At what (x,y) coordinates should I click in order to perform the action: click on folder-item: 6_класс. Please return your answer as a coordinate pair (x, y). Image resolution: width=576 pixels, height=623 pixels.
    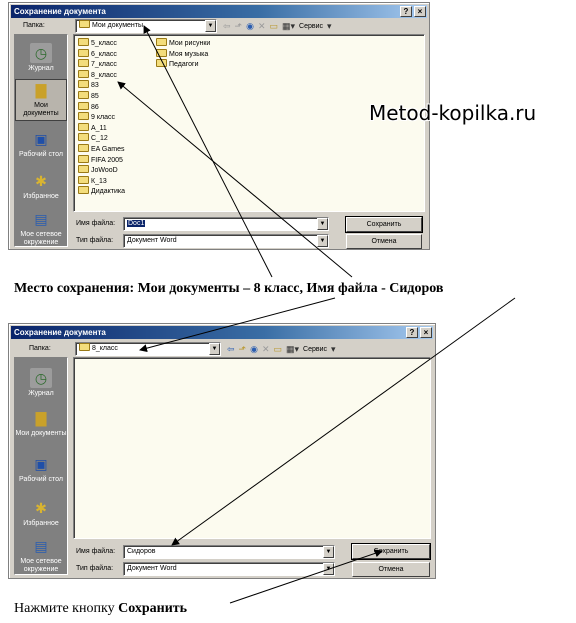
    Looking at the image, I should click on (97, 53).